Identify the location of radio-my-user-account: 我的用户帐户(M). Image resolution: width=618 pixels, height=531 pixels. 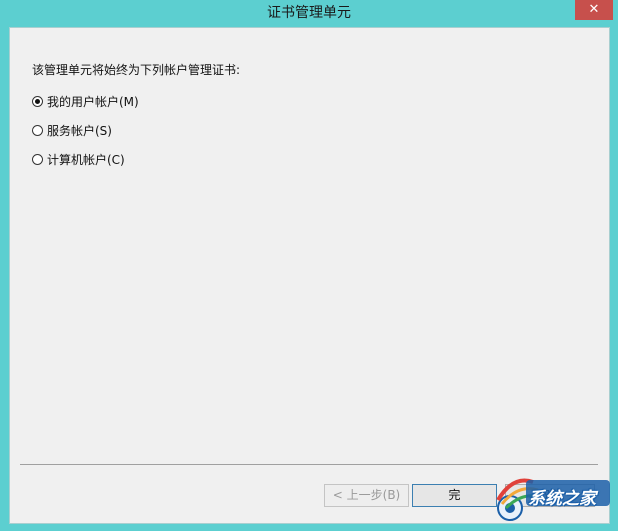
(85, 101).